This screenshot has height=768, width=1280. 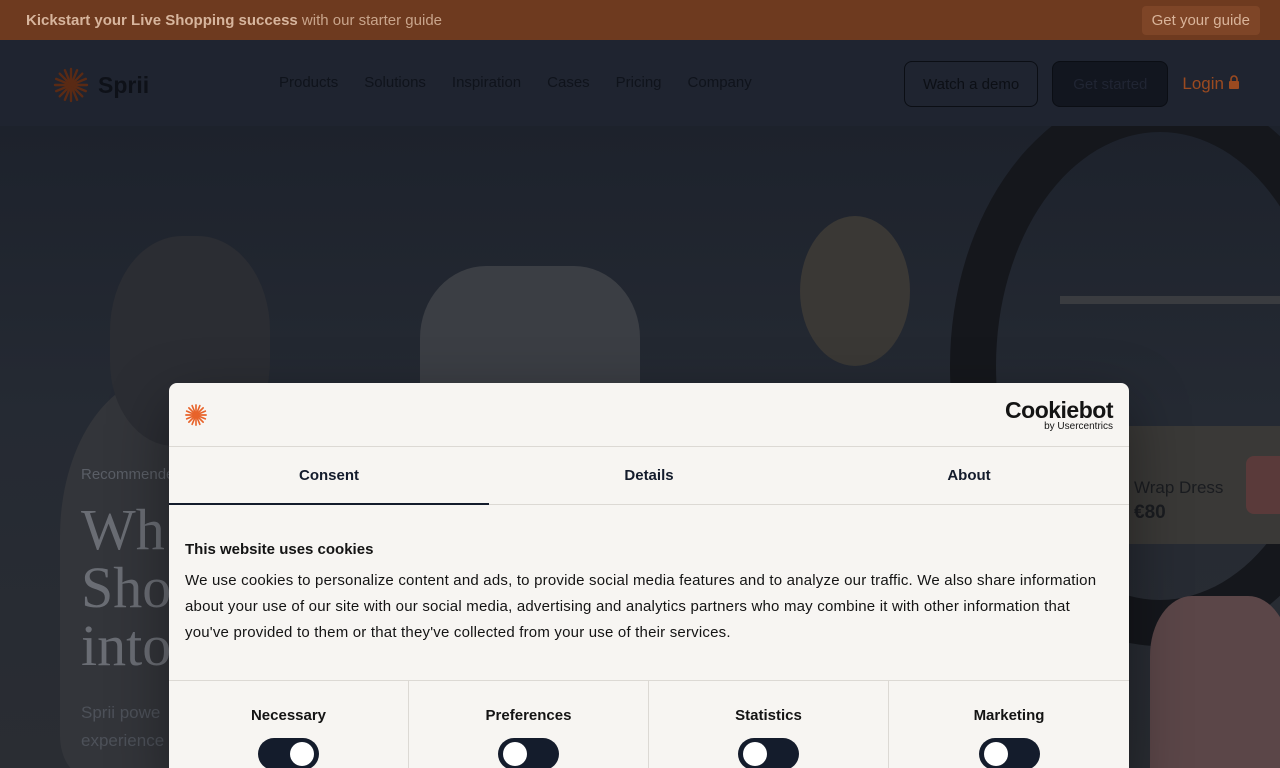 What do you see at coordinates (1059, 410) in the screenshot?
I see `cookiebot-name: Cookiebot` at bounding box center [1059, 410].